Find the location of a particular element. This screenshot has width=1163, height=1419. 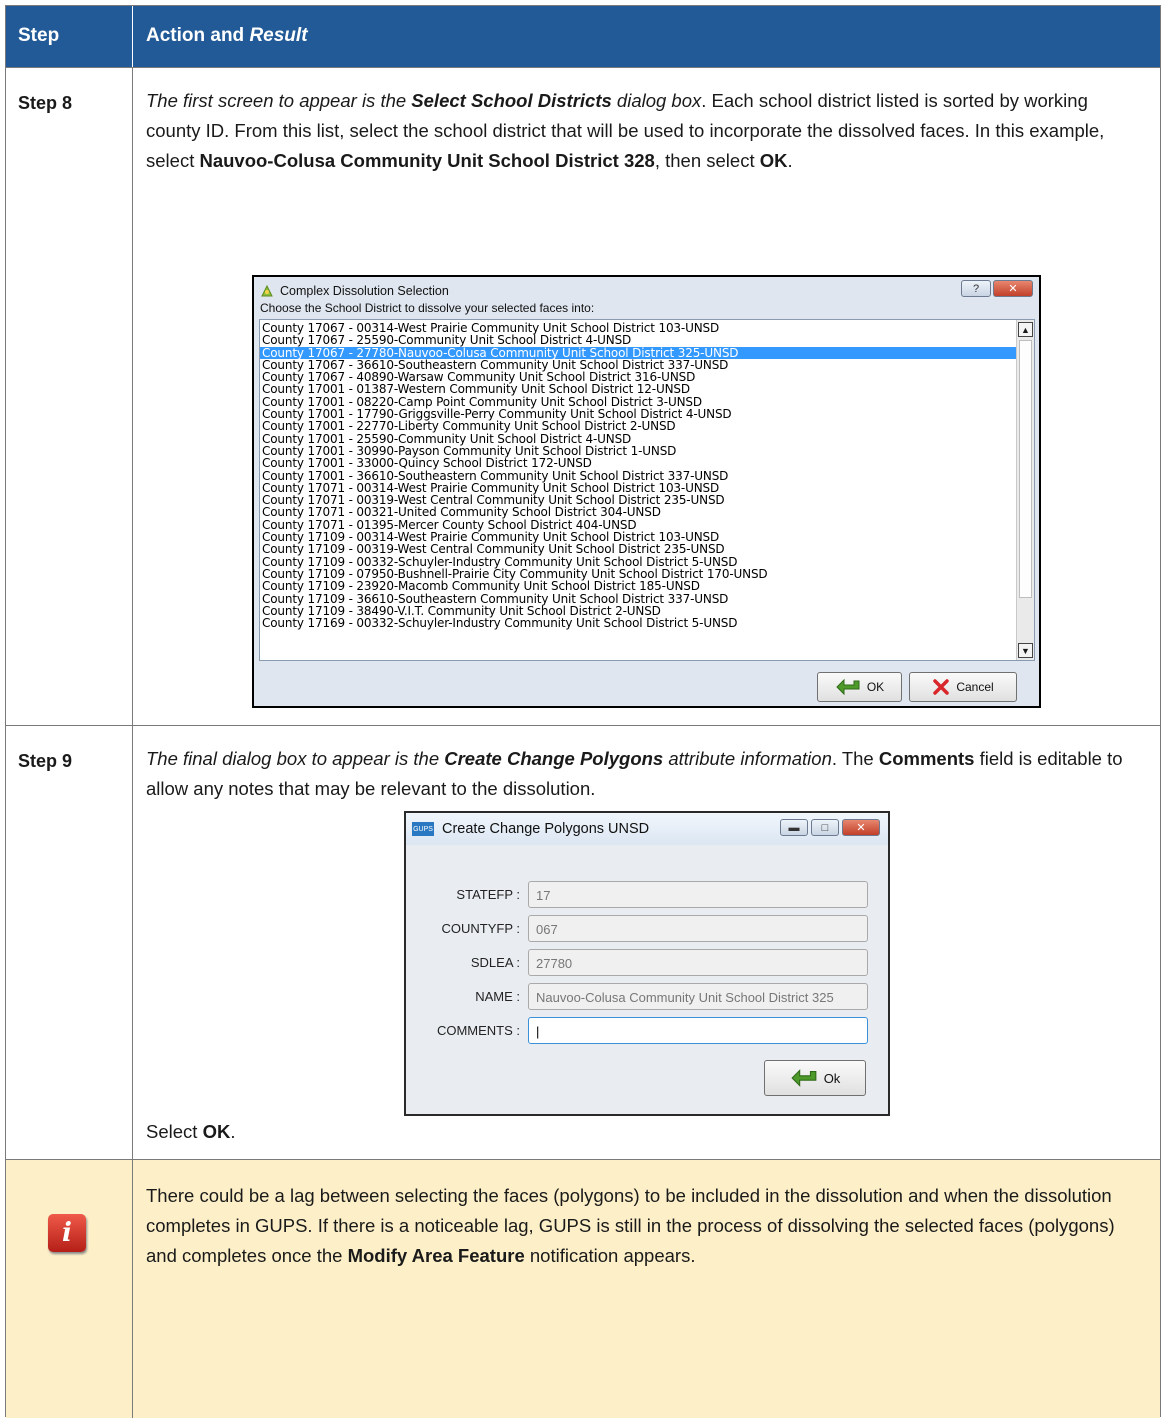

note-icon-cell: i is located at coordinates (69, 1289).